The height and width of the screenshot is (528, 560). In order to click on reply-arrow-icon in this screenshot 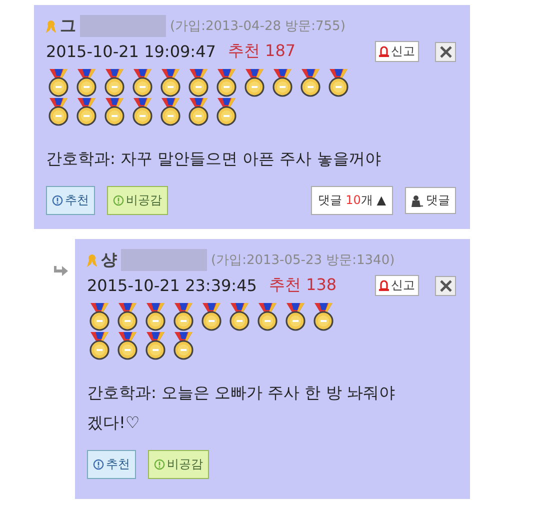, I will do `click(61, 271)`.